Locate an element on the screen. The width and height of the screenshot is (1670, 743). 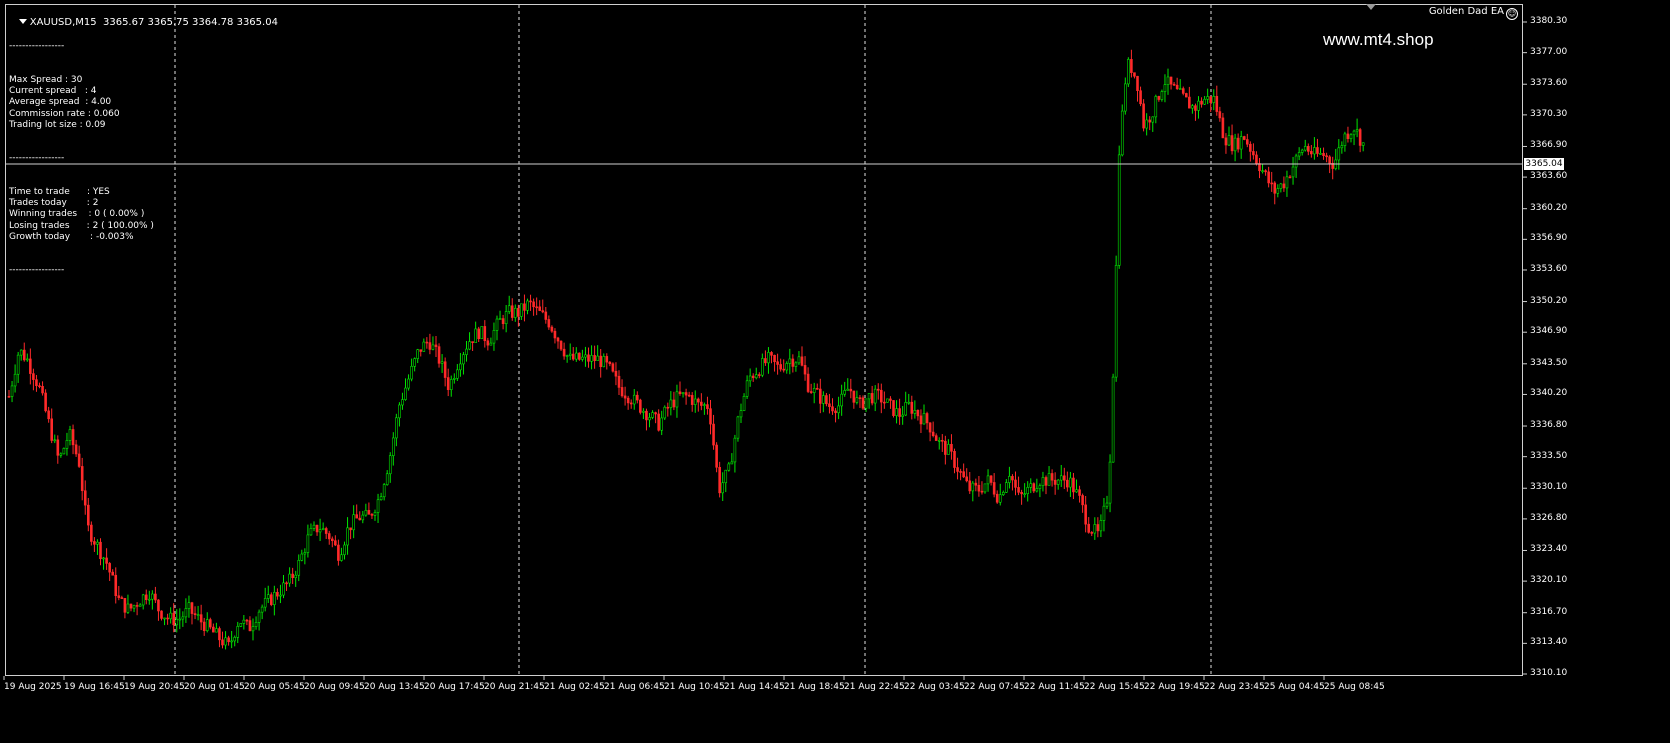
info-row: Average spread : 4.00 is located at coordinates (60, 102).